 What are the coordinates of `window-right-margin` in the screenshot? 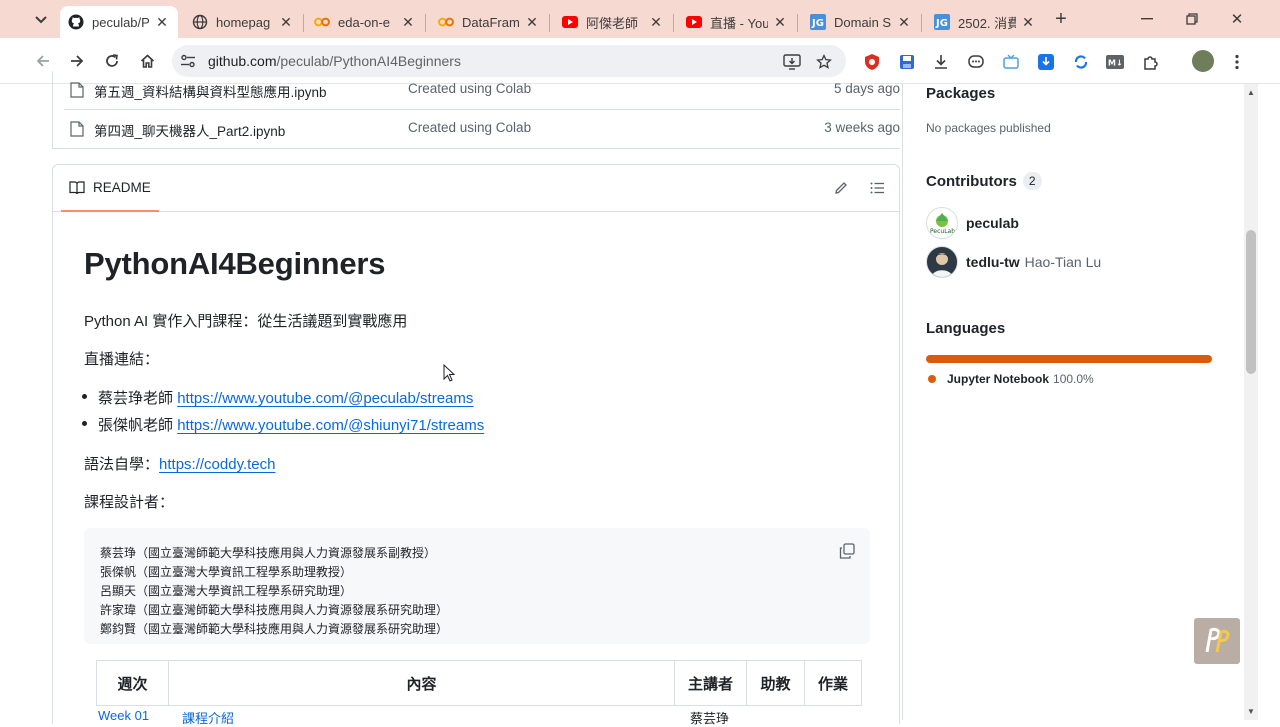 It's located at (1269, 402).